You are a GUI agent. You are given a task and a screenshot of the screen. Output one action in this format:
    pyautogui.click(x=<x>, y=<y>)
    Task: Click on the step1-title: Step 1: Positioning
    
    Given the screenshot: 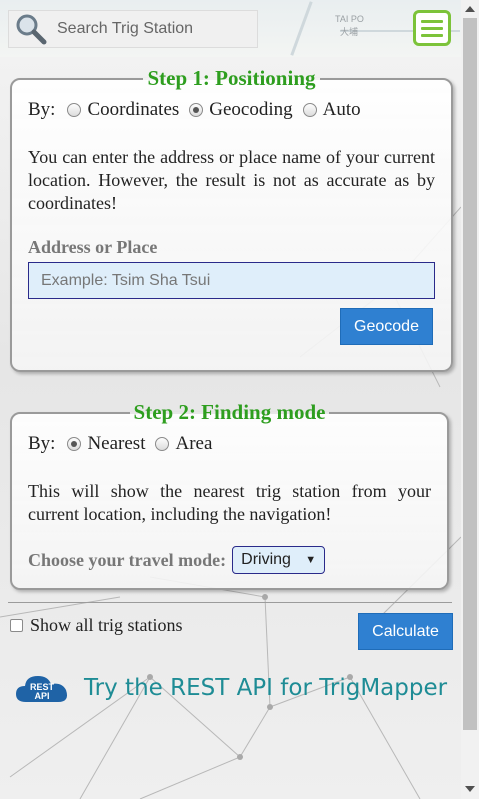 What is the action you would take?
    pyautogui.click(x=231, y=78)
    